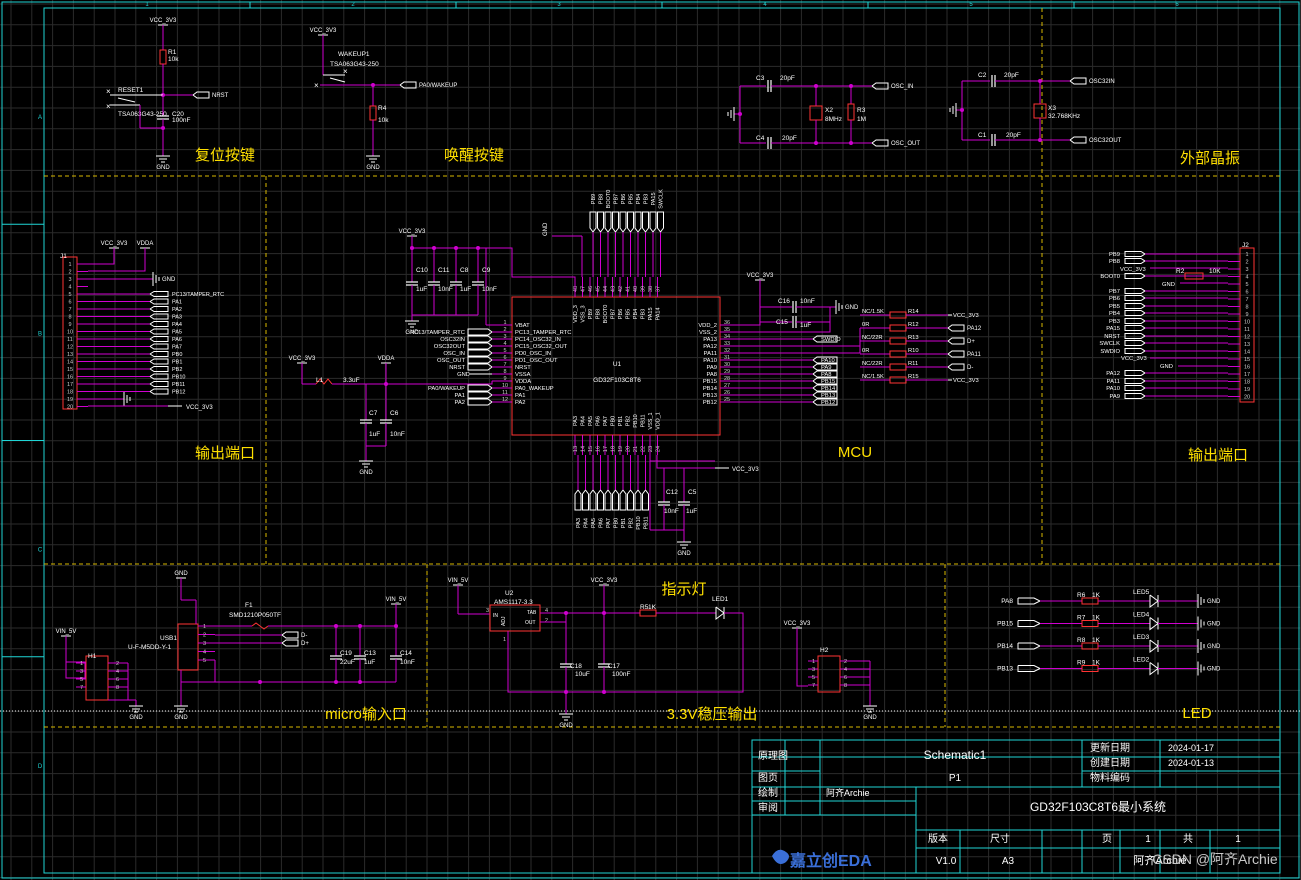  Describe the element at coordinates (782, 322) in the screenshot. I see `ref-designator: C15` at that location.